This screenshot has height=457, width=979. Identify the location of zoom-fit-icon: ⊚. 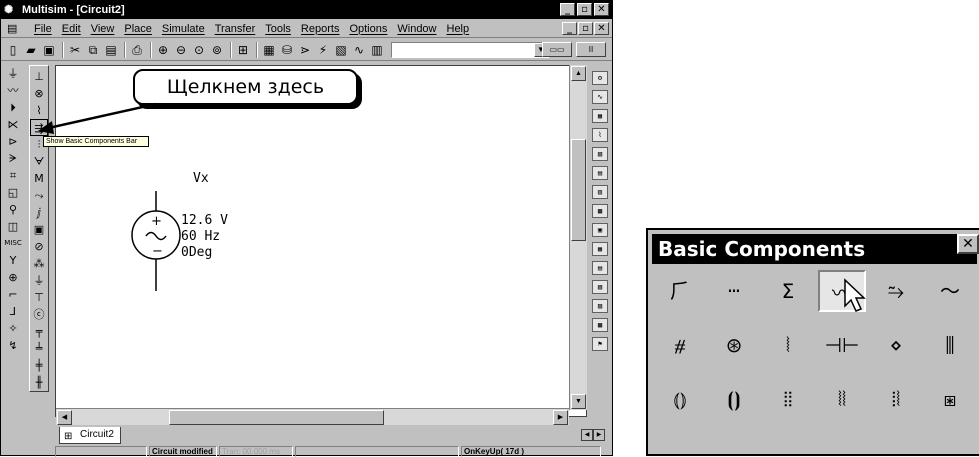
(217, 50).